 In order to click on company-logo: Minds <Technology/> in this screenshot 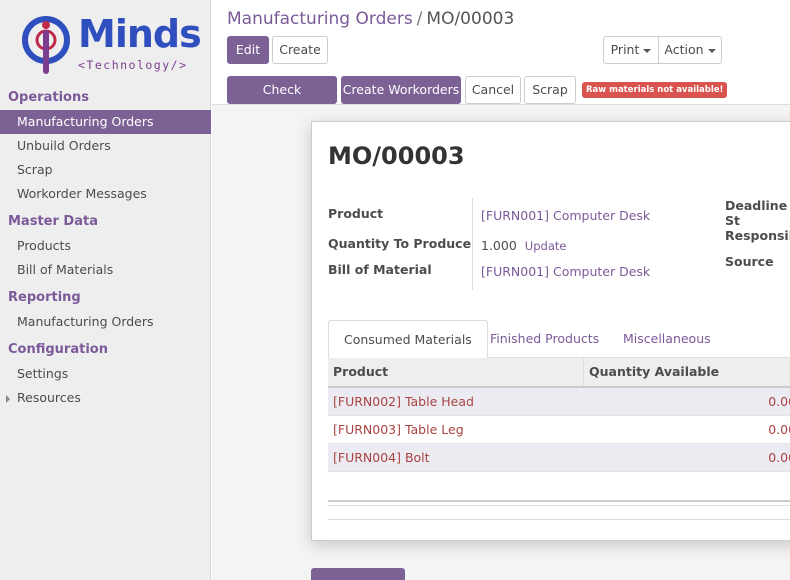, I will do `click(109, 44)`.